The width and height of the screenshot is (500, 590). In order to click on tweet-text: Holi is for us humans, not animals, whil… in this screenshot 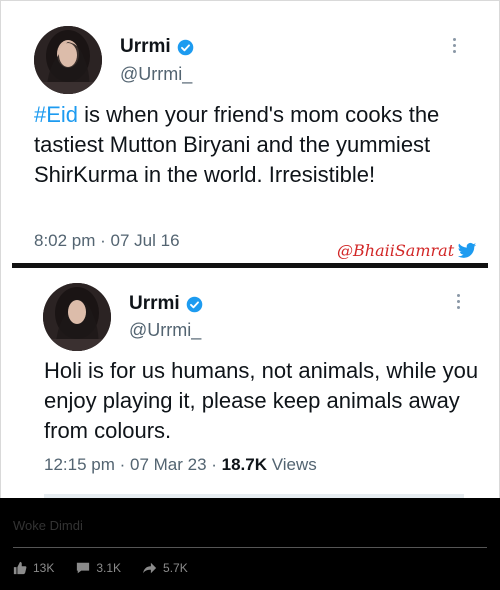, I will do `click(261, 400)`.